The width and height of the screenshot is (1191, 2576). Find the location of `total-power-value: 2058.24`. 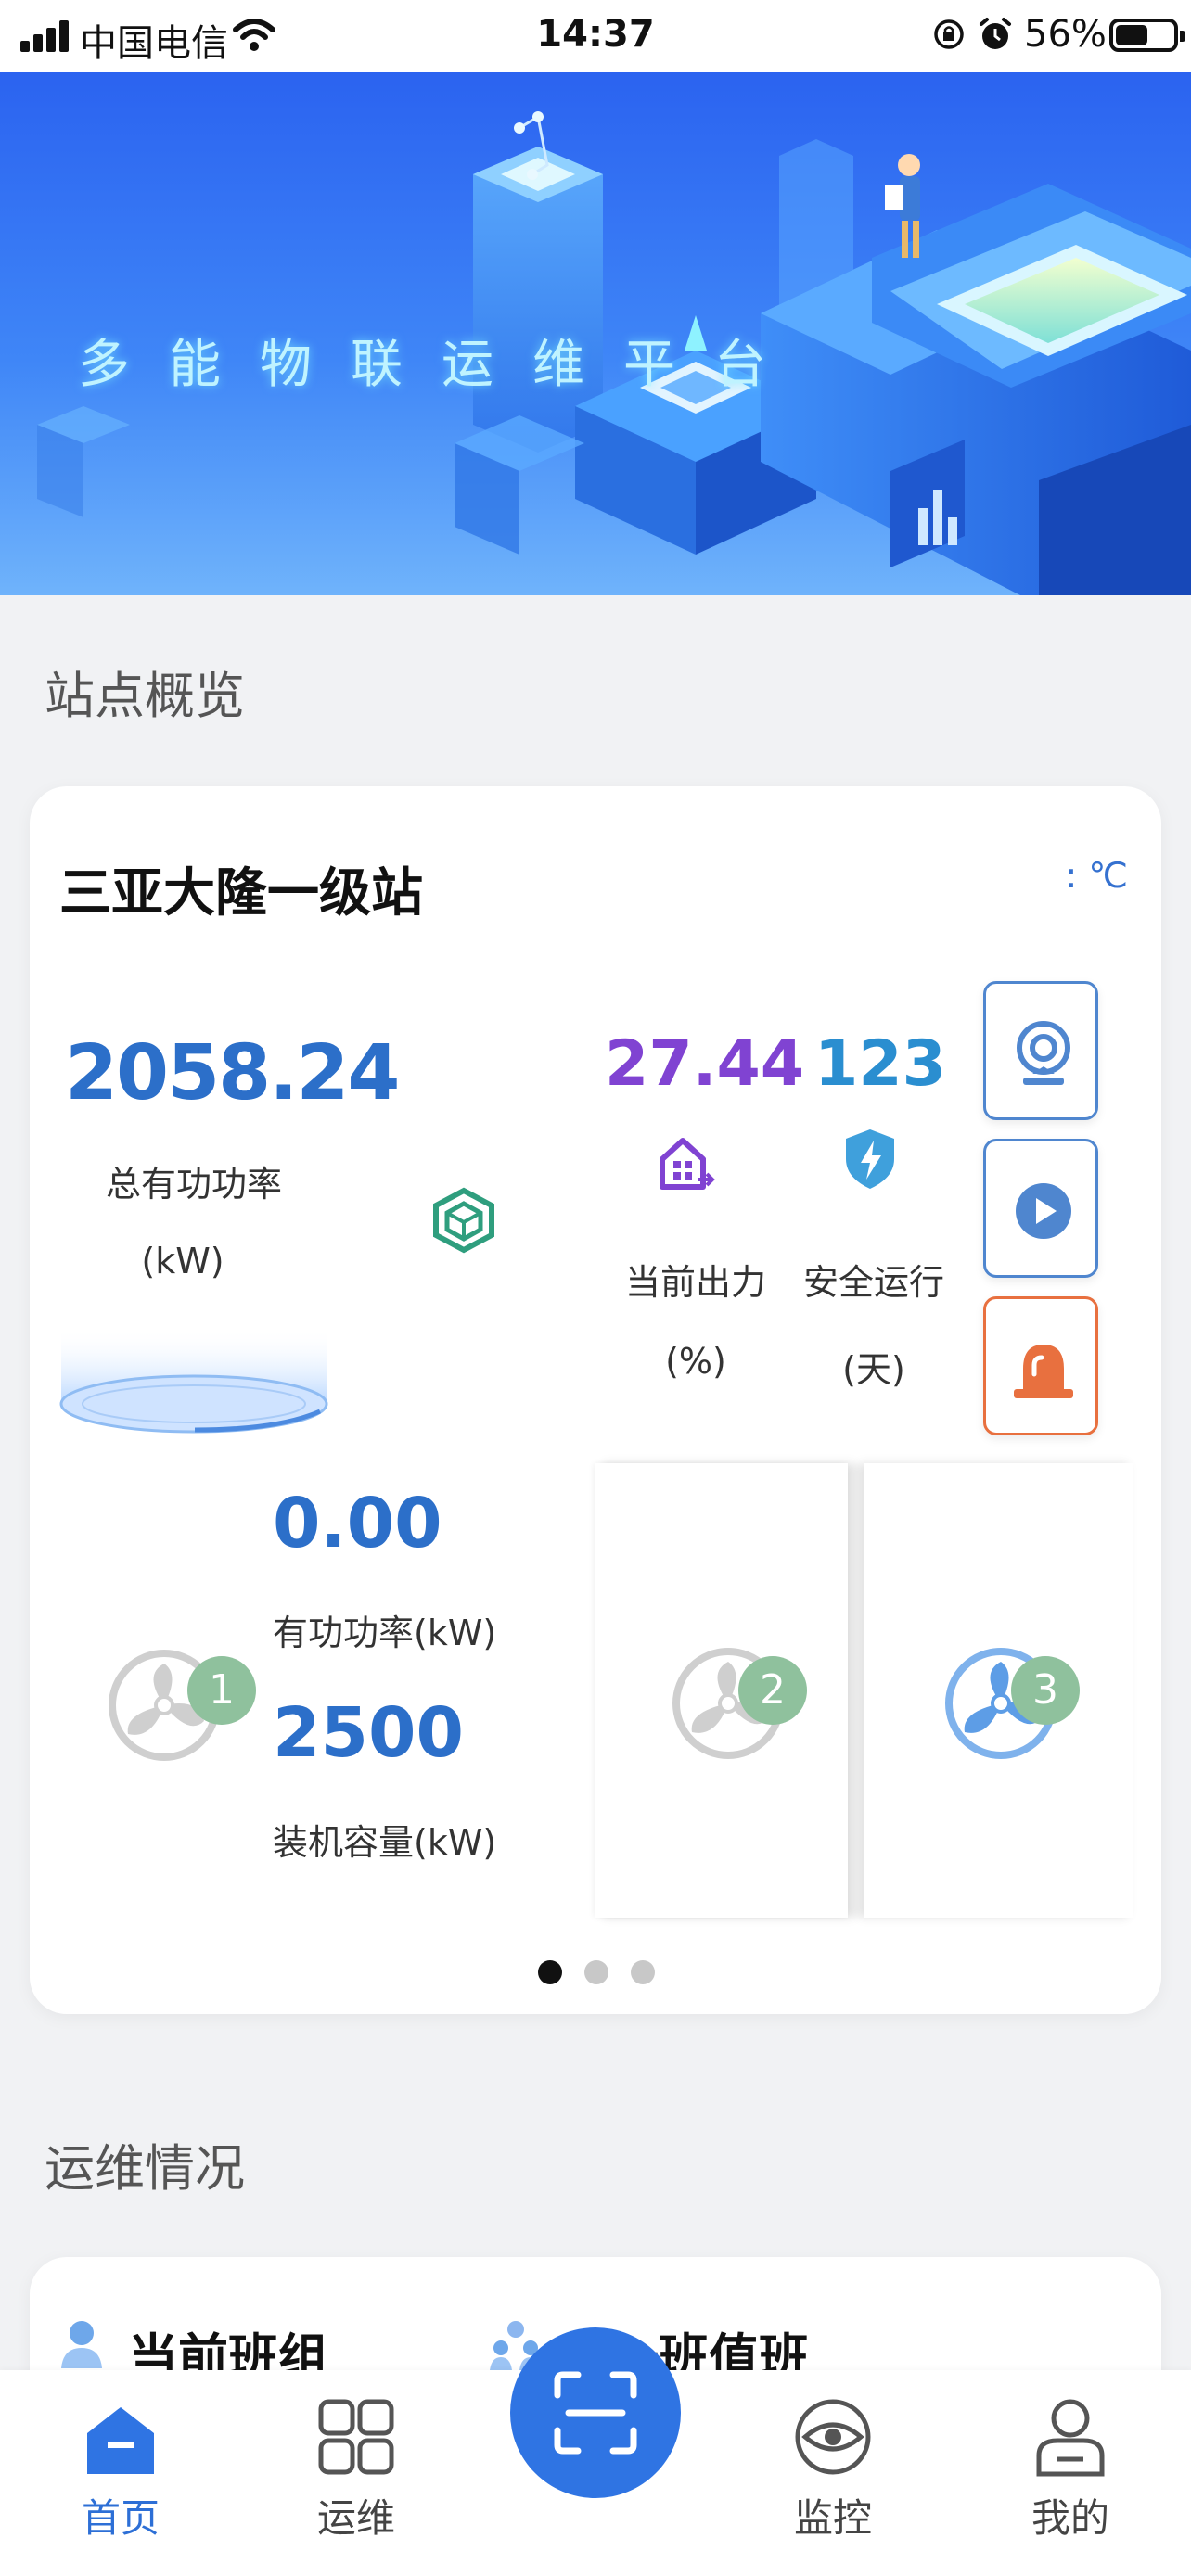

total-power-value: 2058.24 is located at coordinates (232, 1073).